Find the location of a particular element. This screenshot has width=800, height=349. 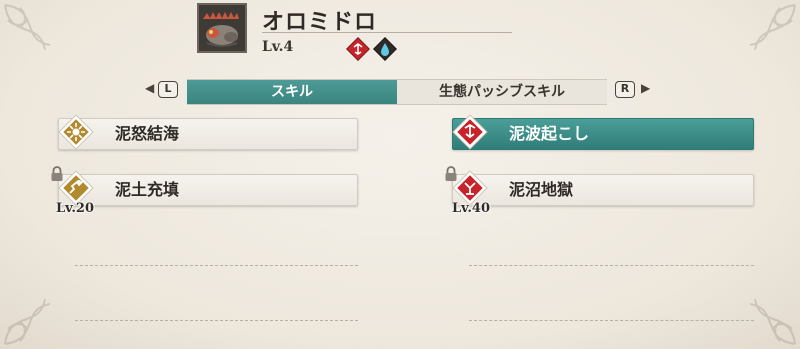

skill-slot-selected: 泥波起こし is located at coordinates (603, 134).